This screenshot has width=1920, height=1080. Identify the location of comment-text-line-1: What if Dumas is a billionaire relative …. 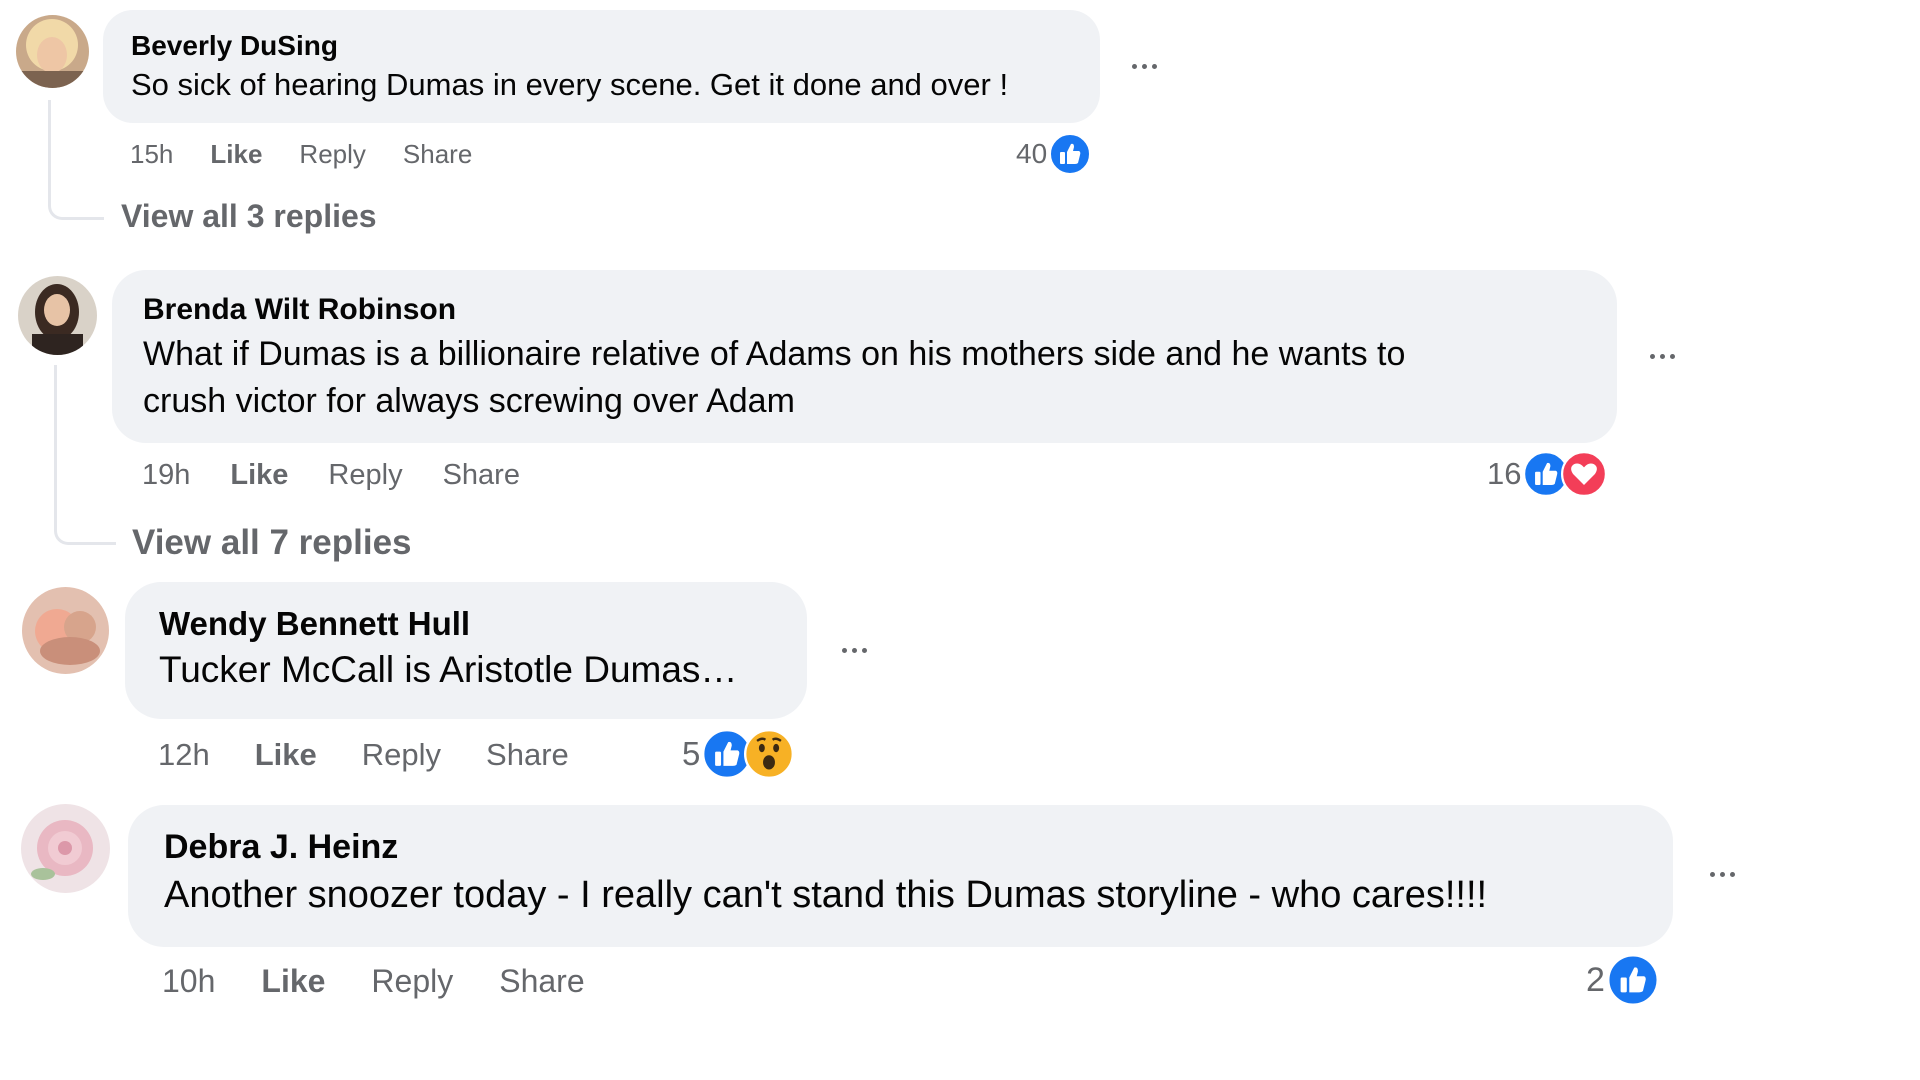
(774, 354).